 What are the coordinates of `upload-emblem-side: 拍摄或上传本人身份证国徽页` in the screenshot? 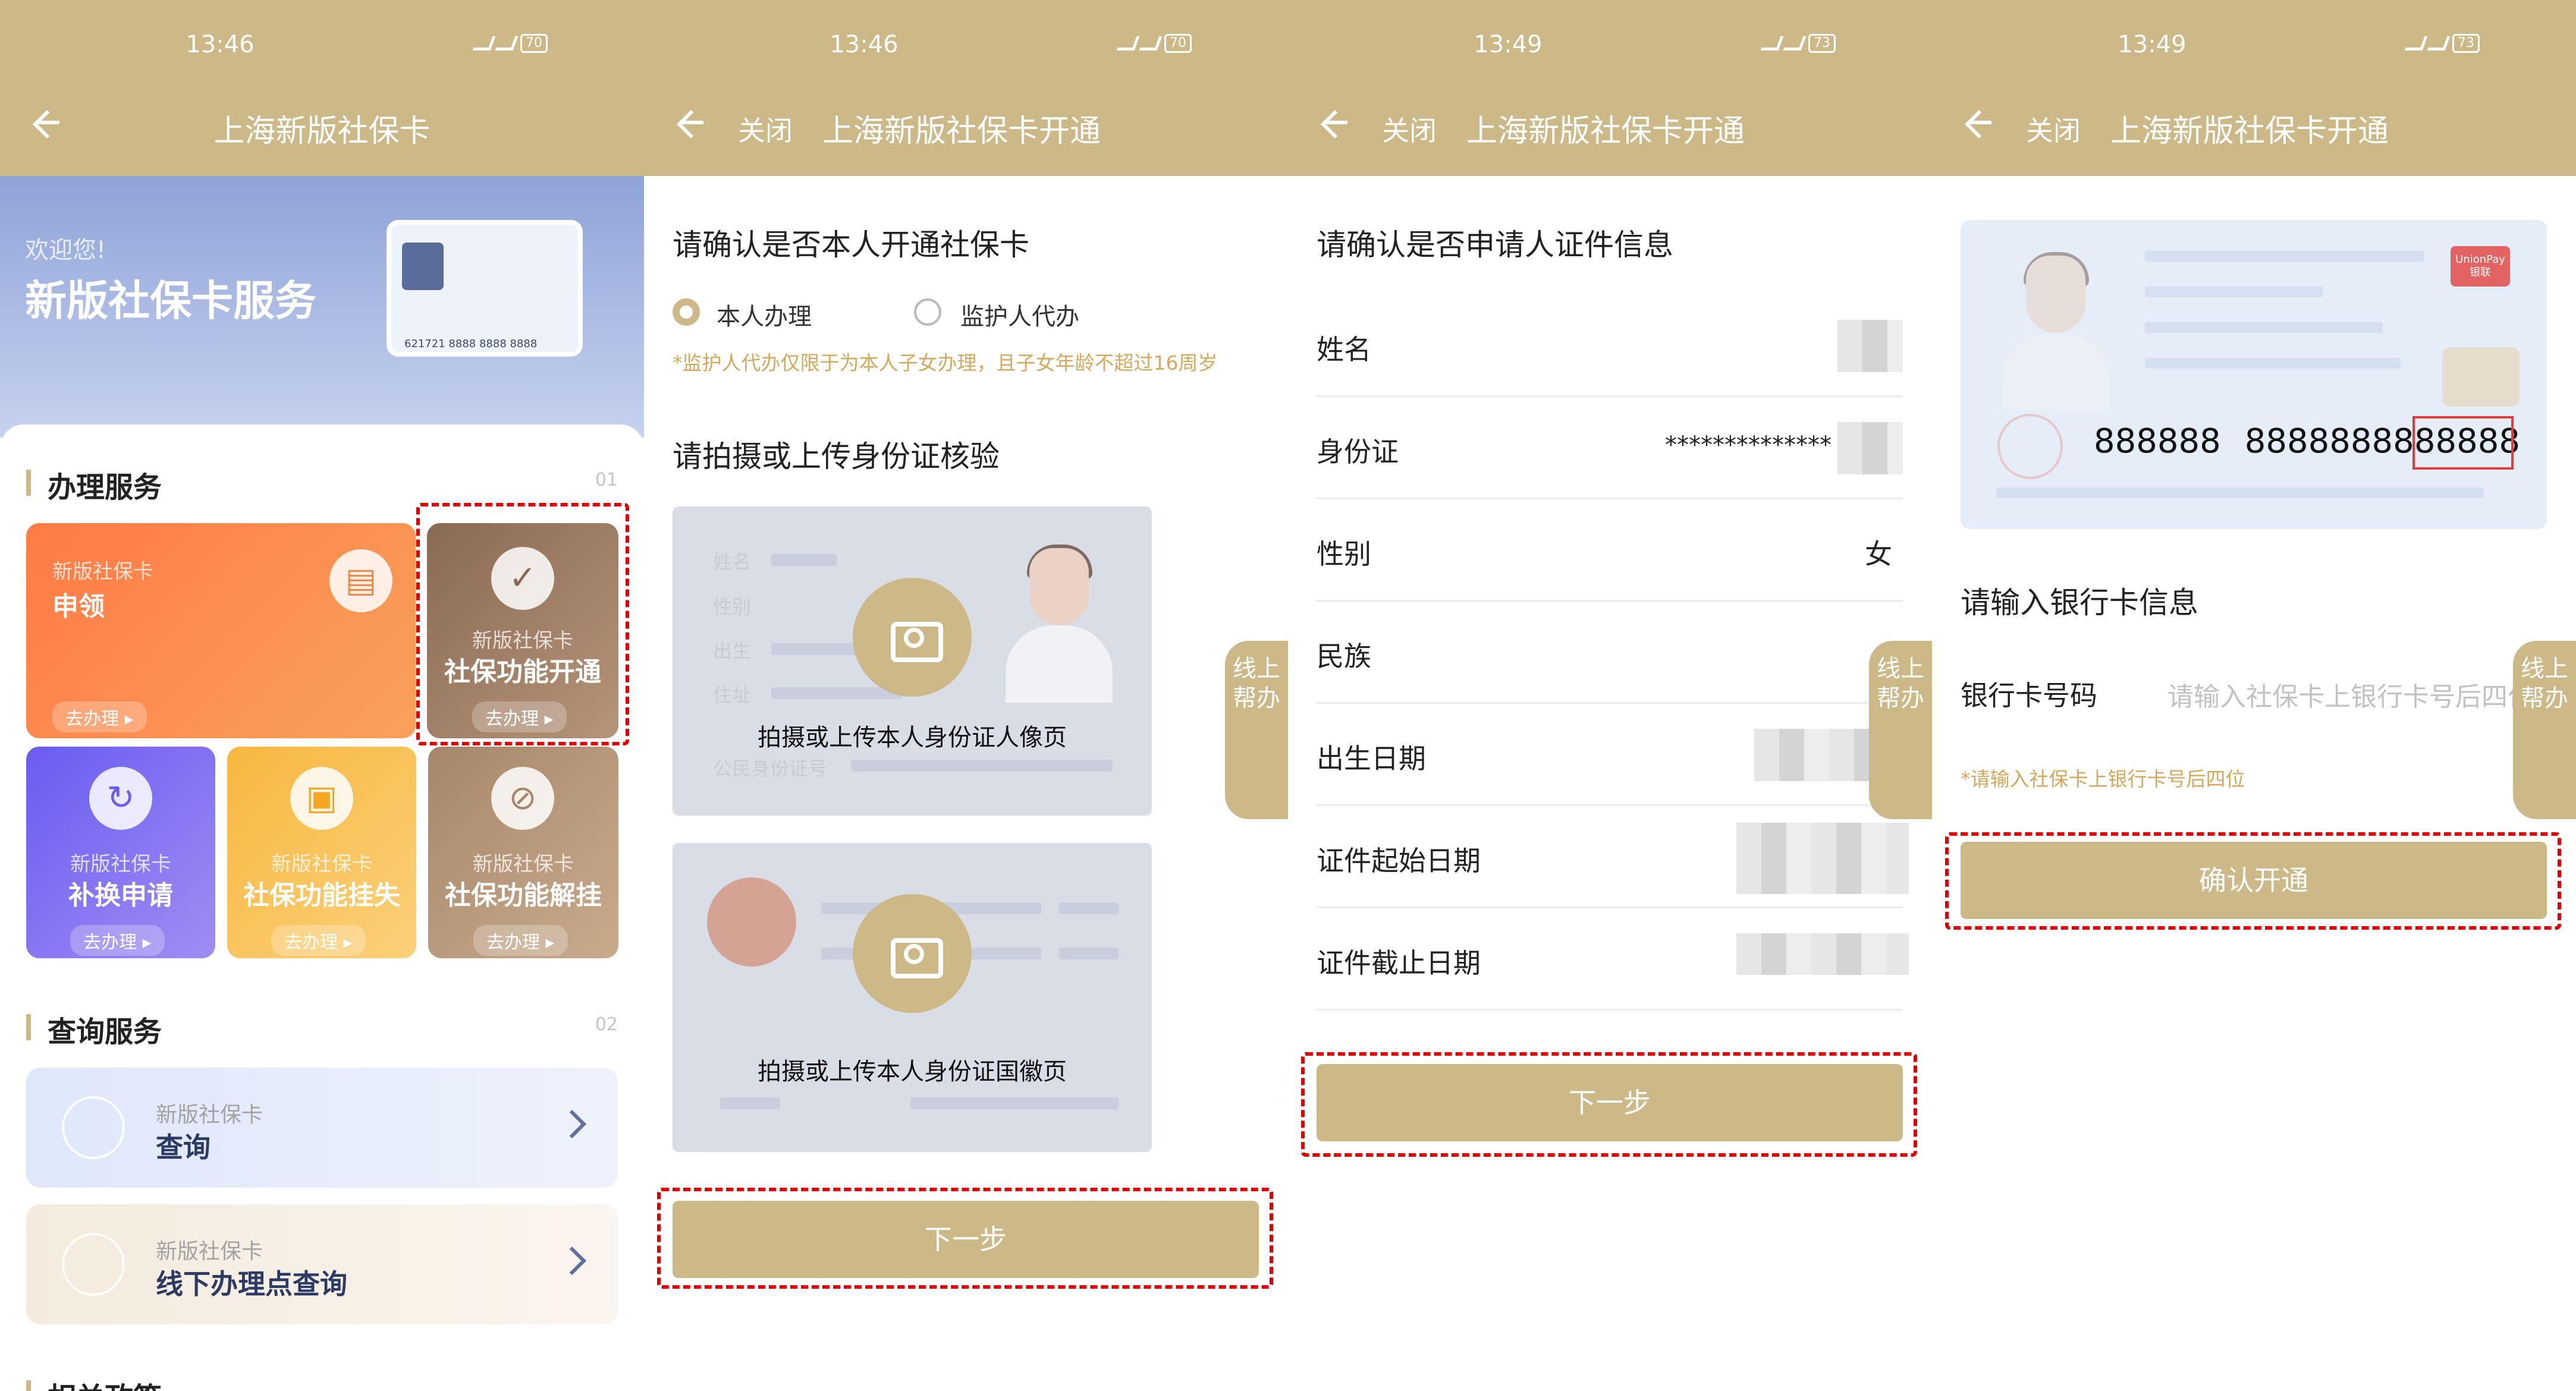 It's located at (912, 997).